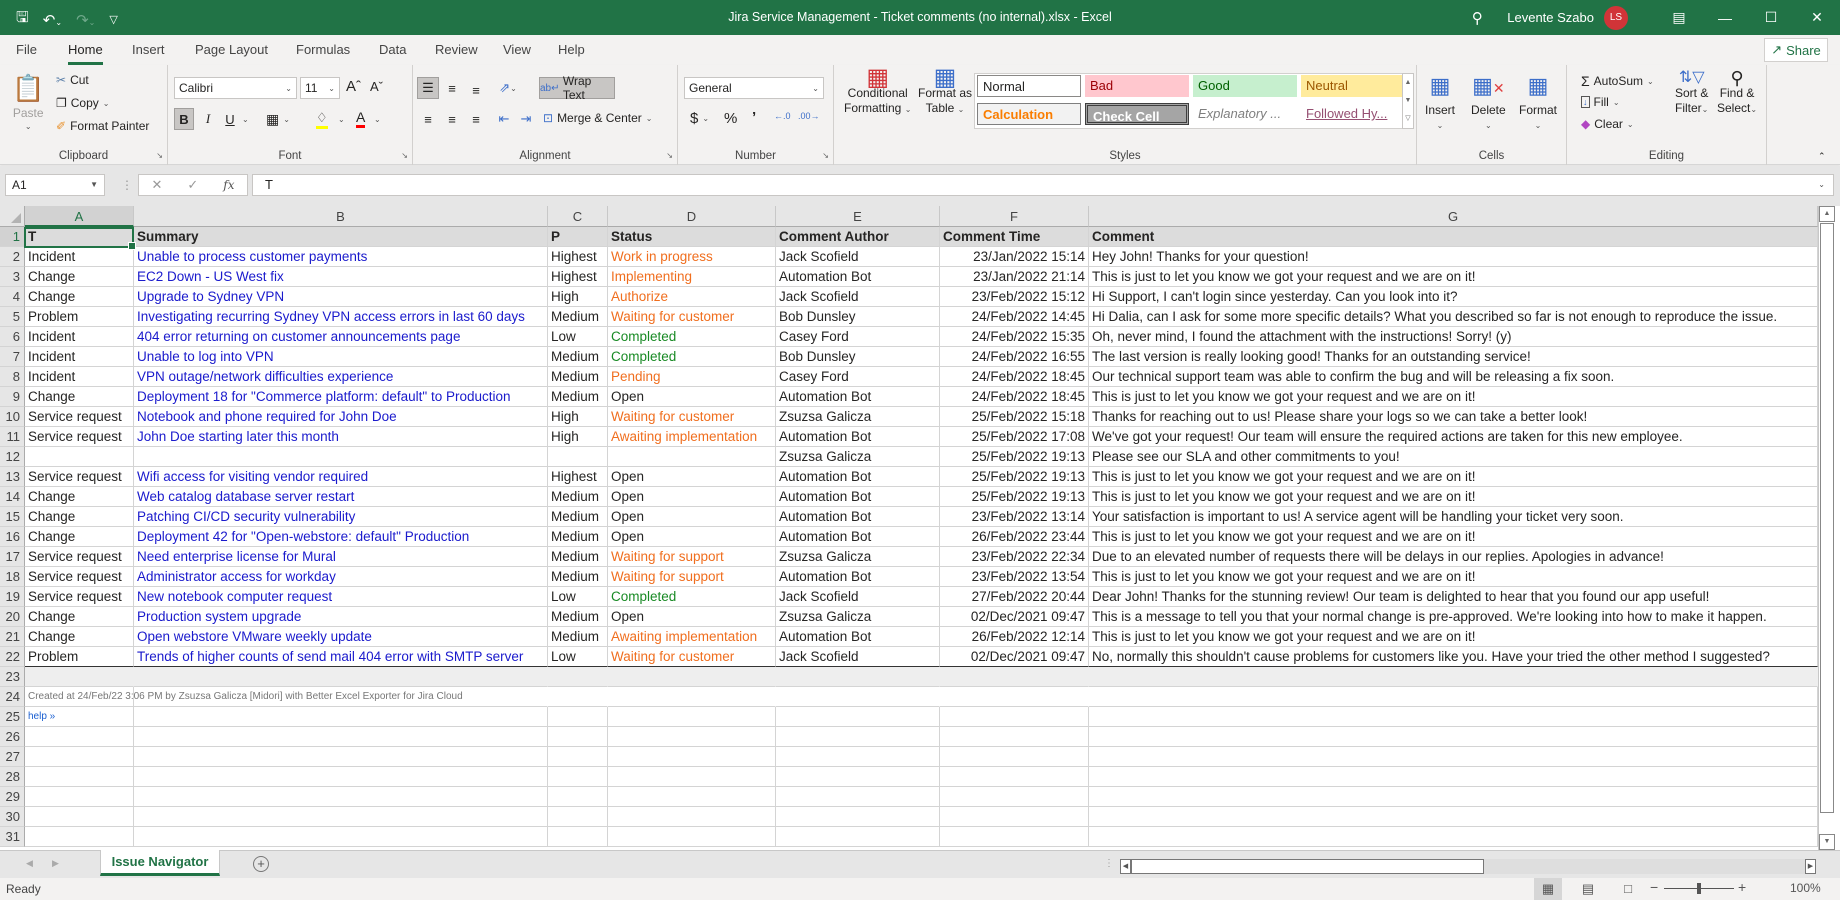 The width and height of the screenshot is (1840, 900). Describe the element at coordinates (1817, 17) in the screenshot. I see `close-icon: ✕` at that location.